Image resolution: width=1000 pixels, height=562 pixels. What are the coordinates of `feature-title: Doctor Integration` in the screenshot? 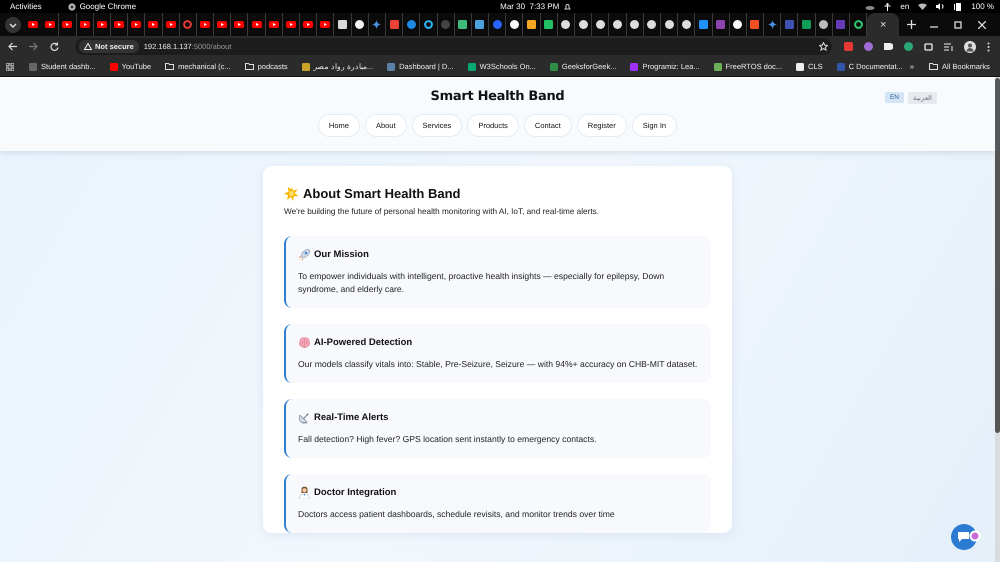 It's located at (355, 492).